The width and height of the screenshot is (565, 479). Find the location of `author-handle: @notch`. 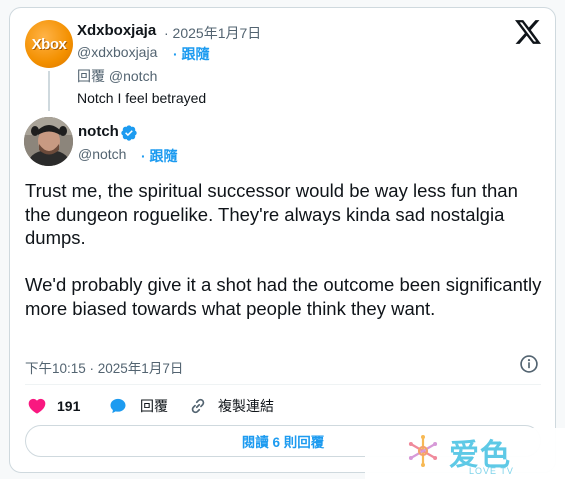

author-handle: @notch is located at coordinates (102, 154).